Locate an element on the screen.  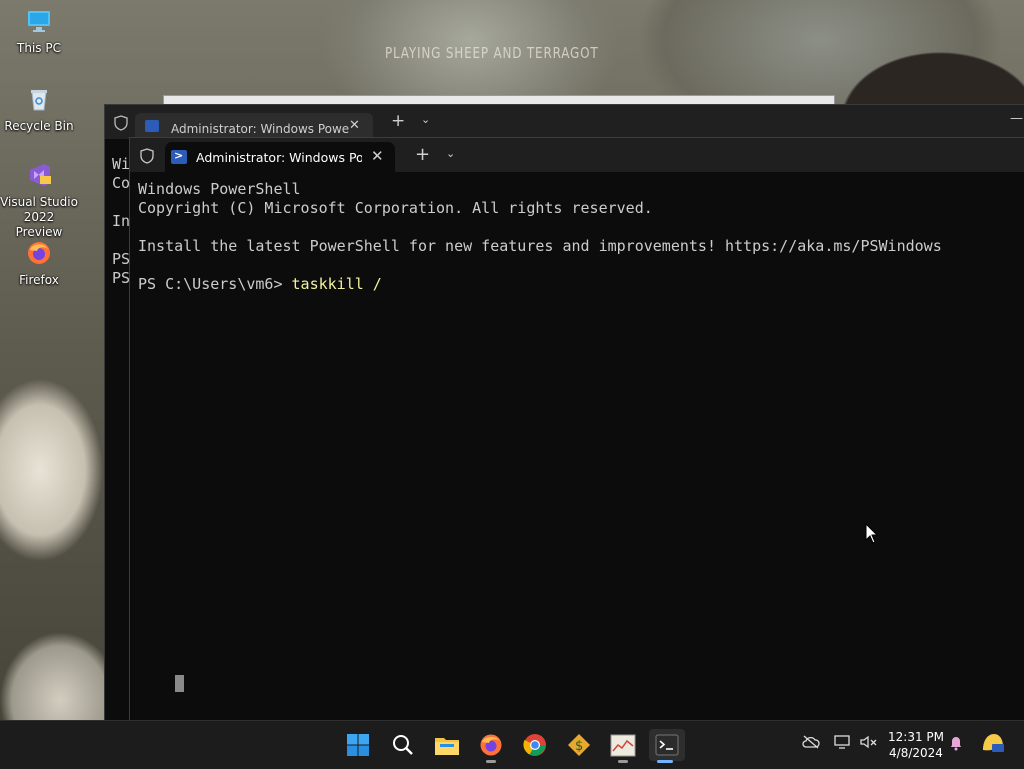
powershell-icon: > is located at coordinates (179, 156).